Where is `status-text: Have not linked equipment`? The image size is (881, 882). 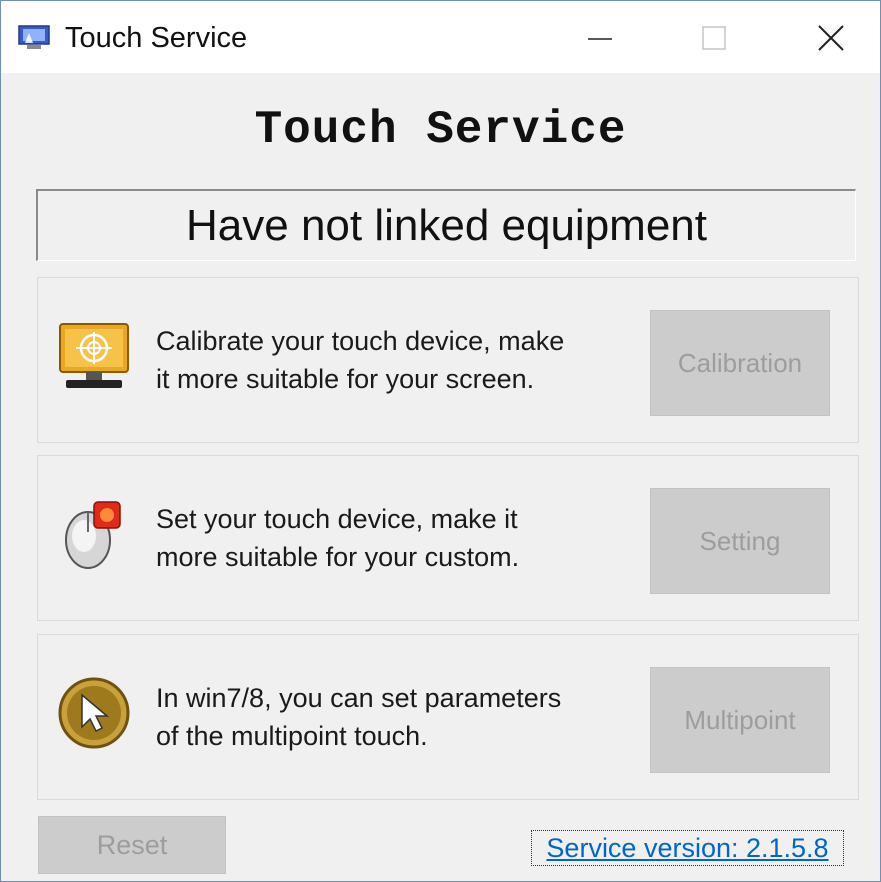
status-text: Have not linked equipment is located at coordinates (446, 225).